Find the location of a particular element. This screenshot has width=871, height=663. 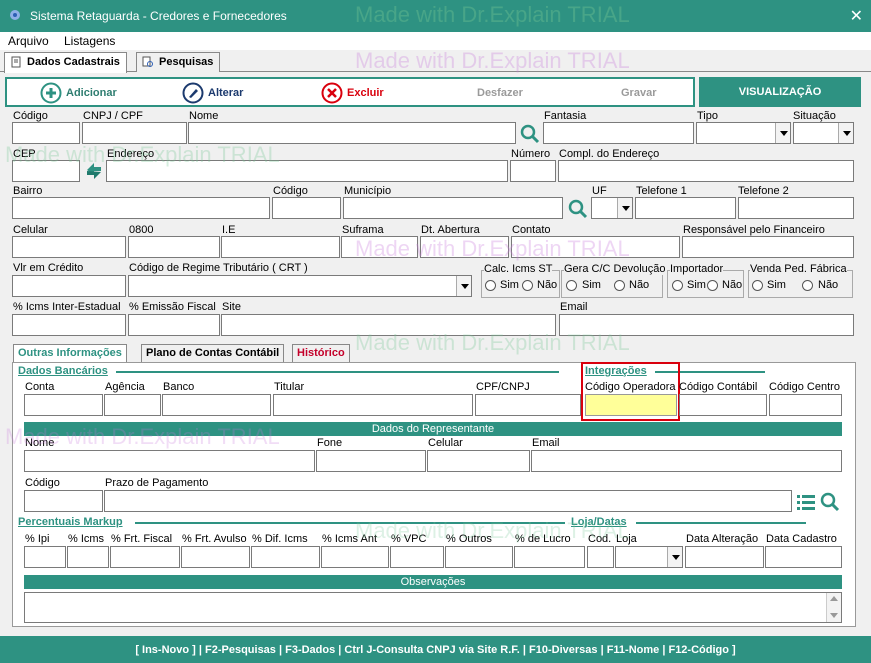

dif-icms-field is located at coordinates (285, 557).